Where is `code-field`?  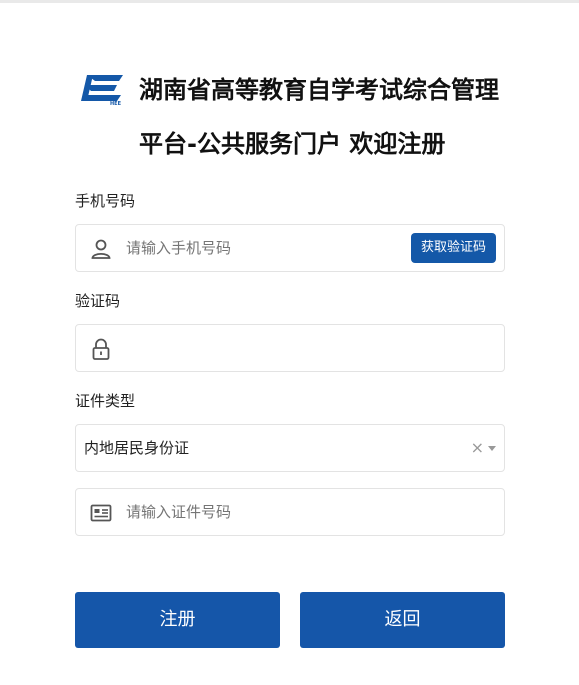
code-field is located at coordinates (290, 348).